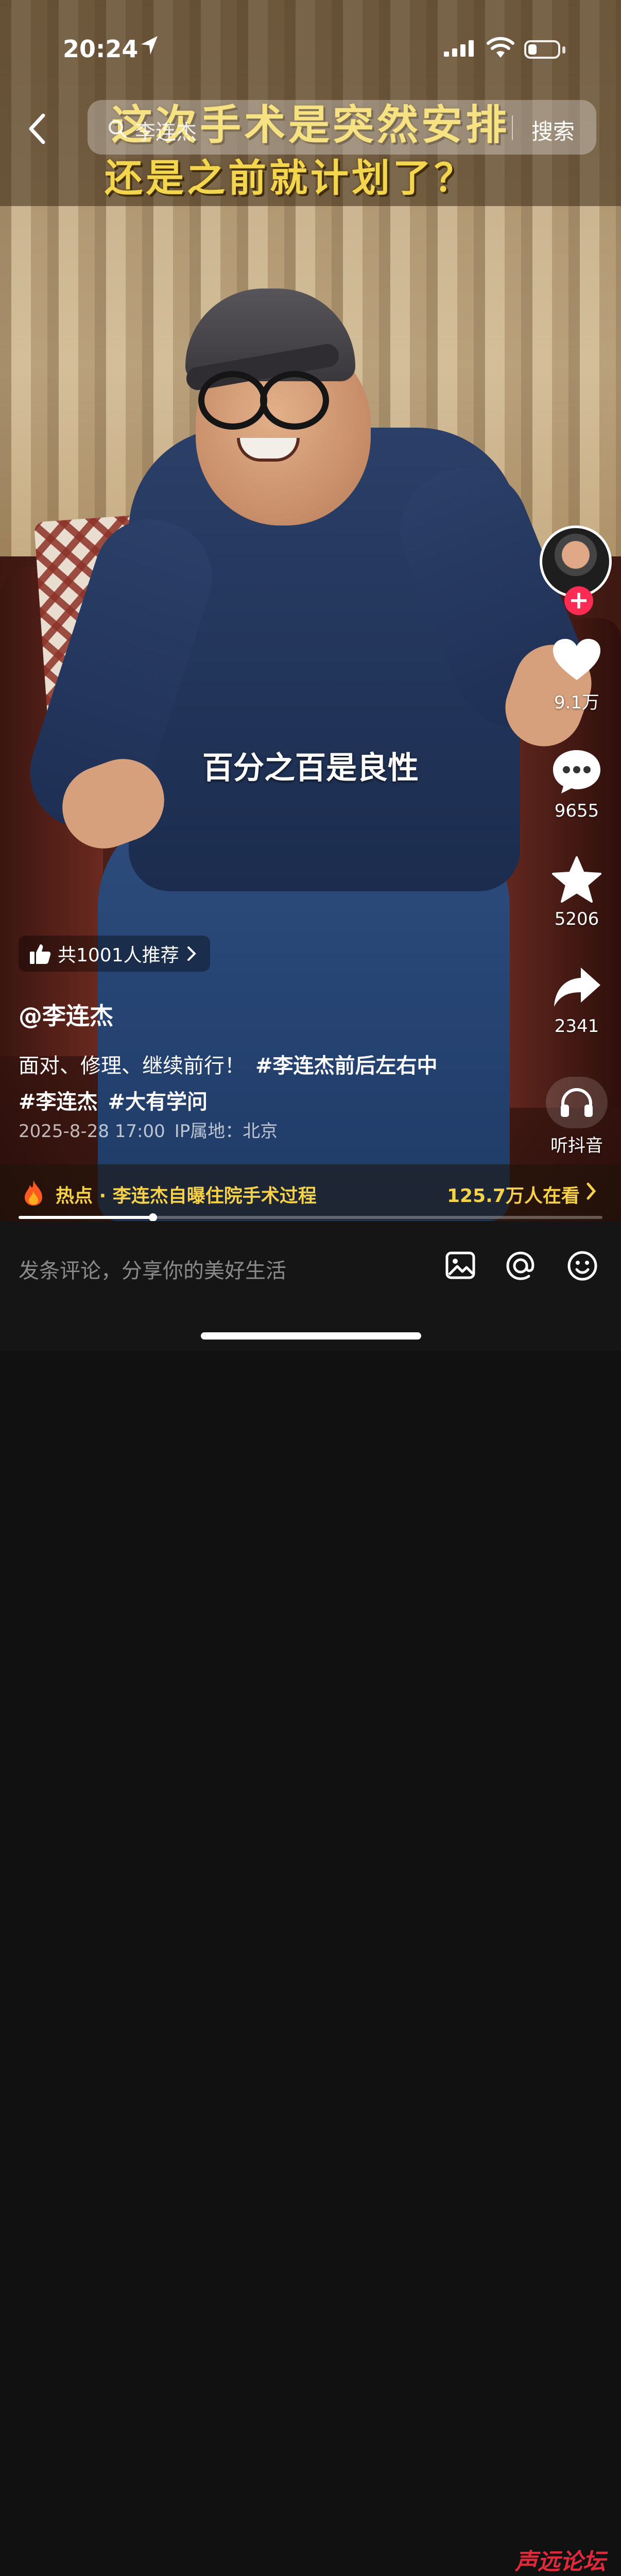 Image resolution: width=621 pixels, height=2576 pixels. I want to click on video-headline-line2: 还是之前就计划了？, so click(290, 178).